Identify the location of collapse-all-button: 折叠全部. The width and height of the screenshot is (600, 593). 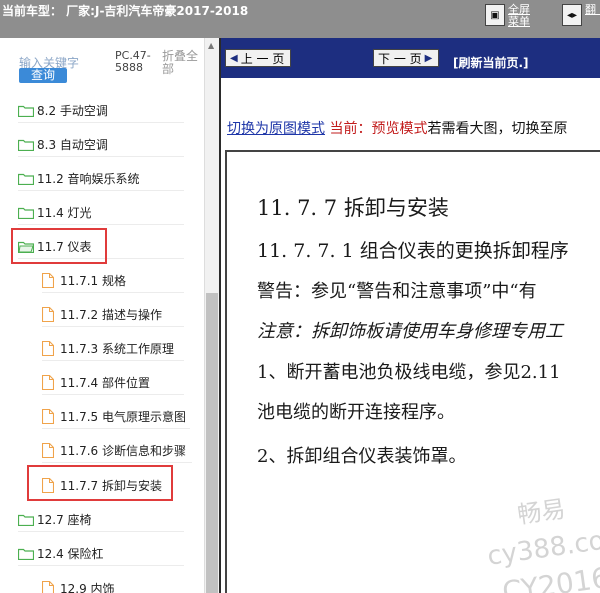
(182, 63).